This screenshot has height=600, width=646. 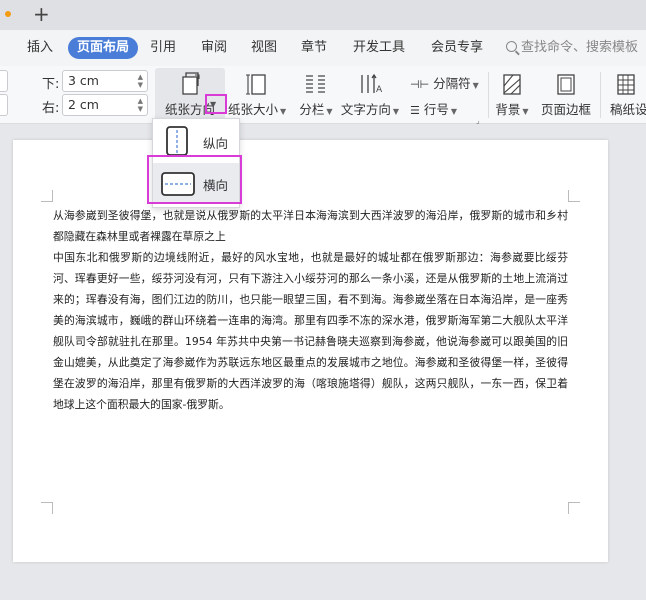 I want to click on columns-icon, so click(x=315, y=84).